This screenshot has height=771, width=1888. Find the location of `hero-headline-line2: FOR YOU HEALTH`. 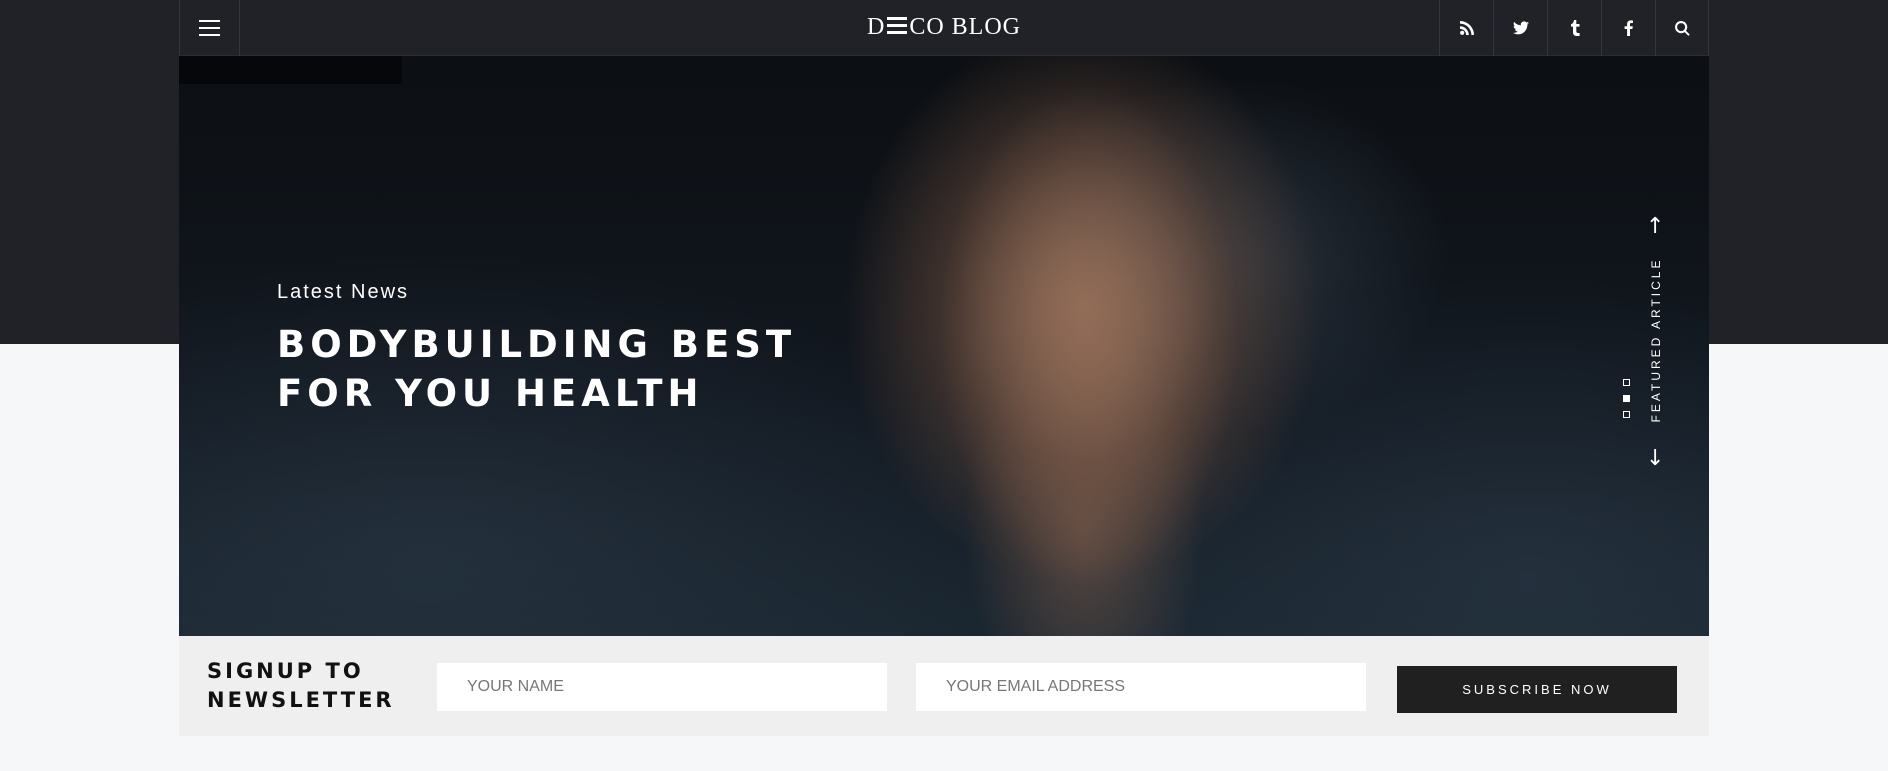

hero-headline-line2: FOR YOU HEALTH is located at coordinates (490, 393).